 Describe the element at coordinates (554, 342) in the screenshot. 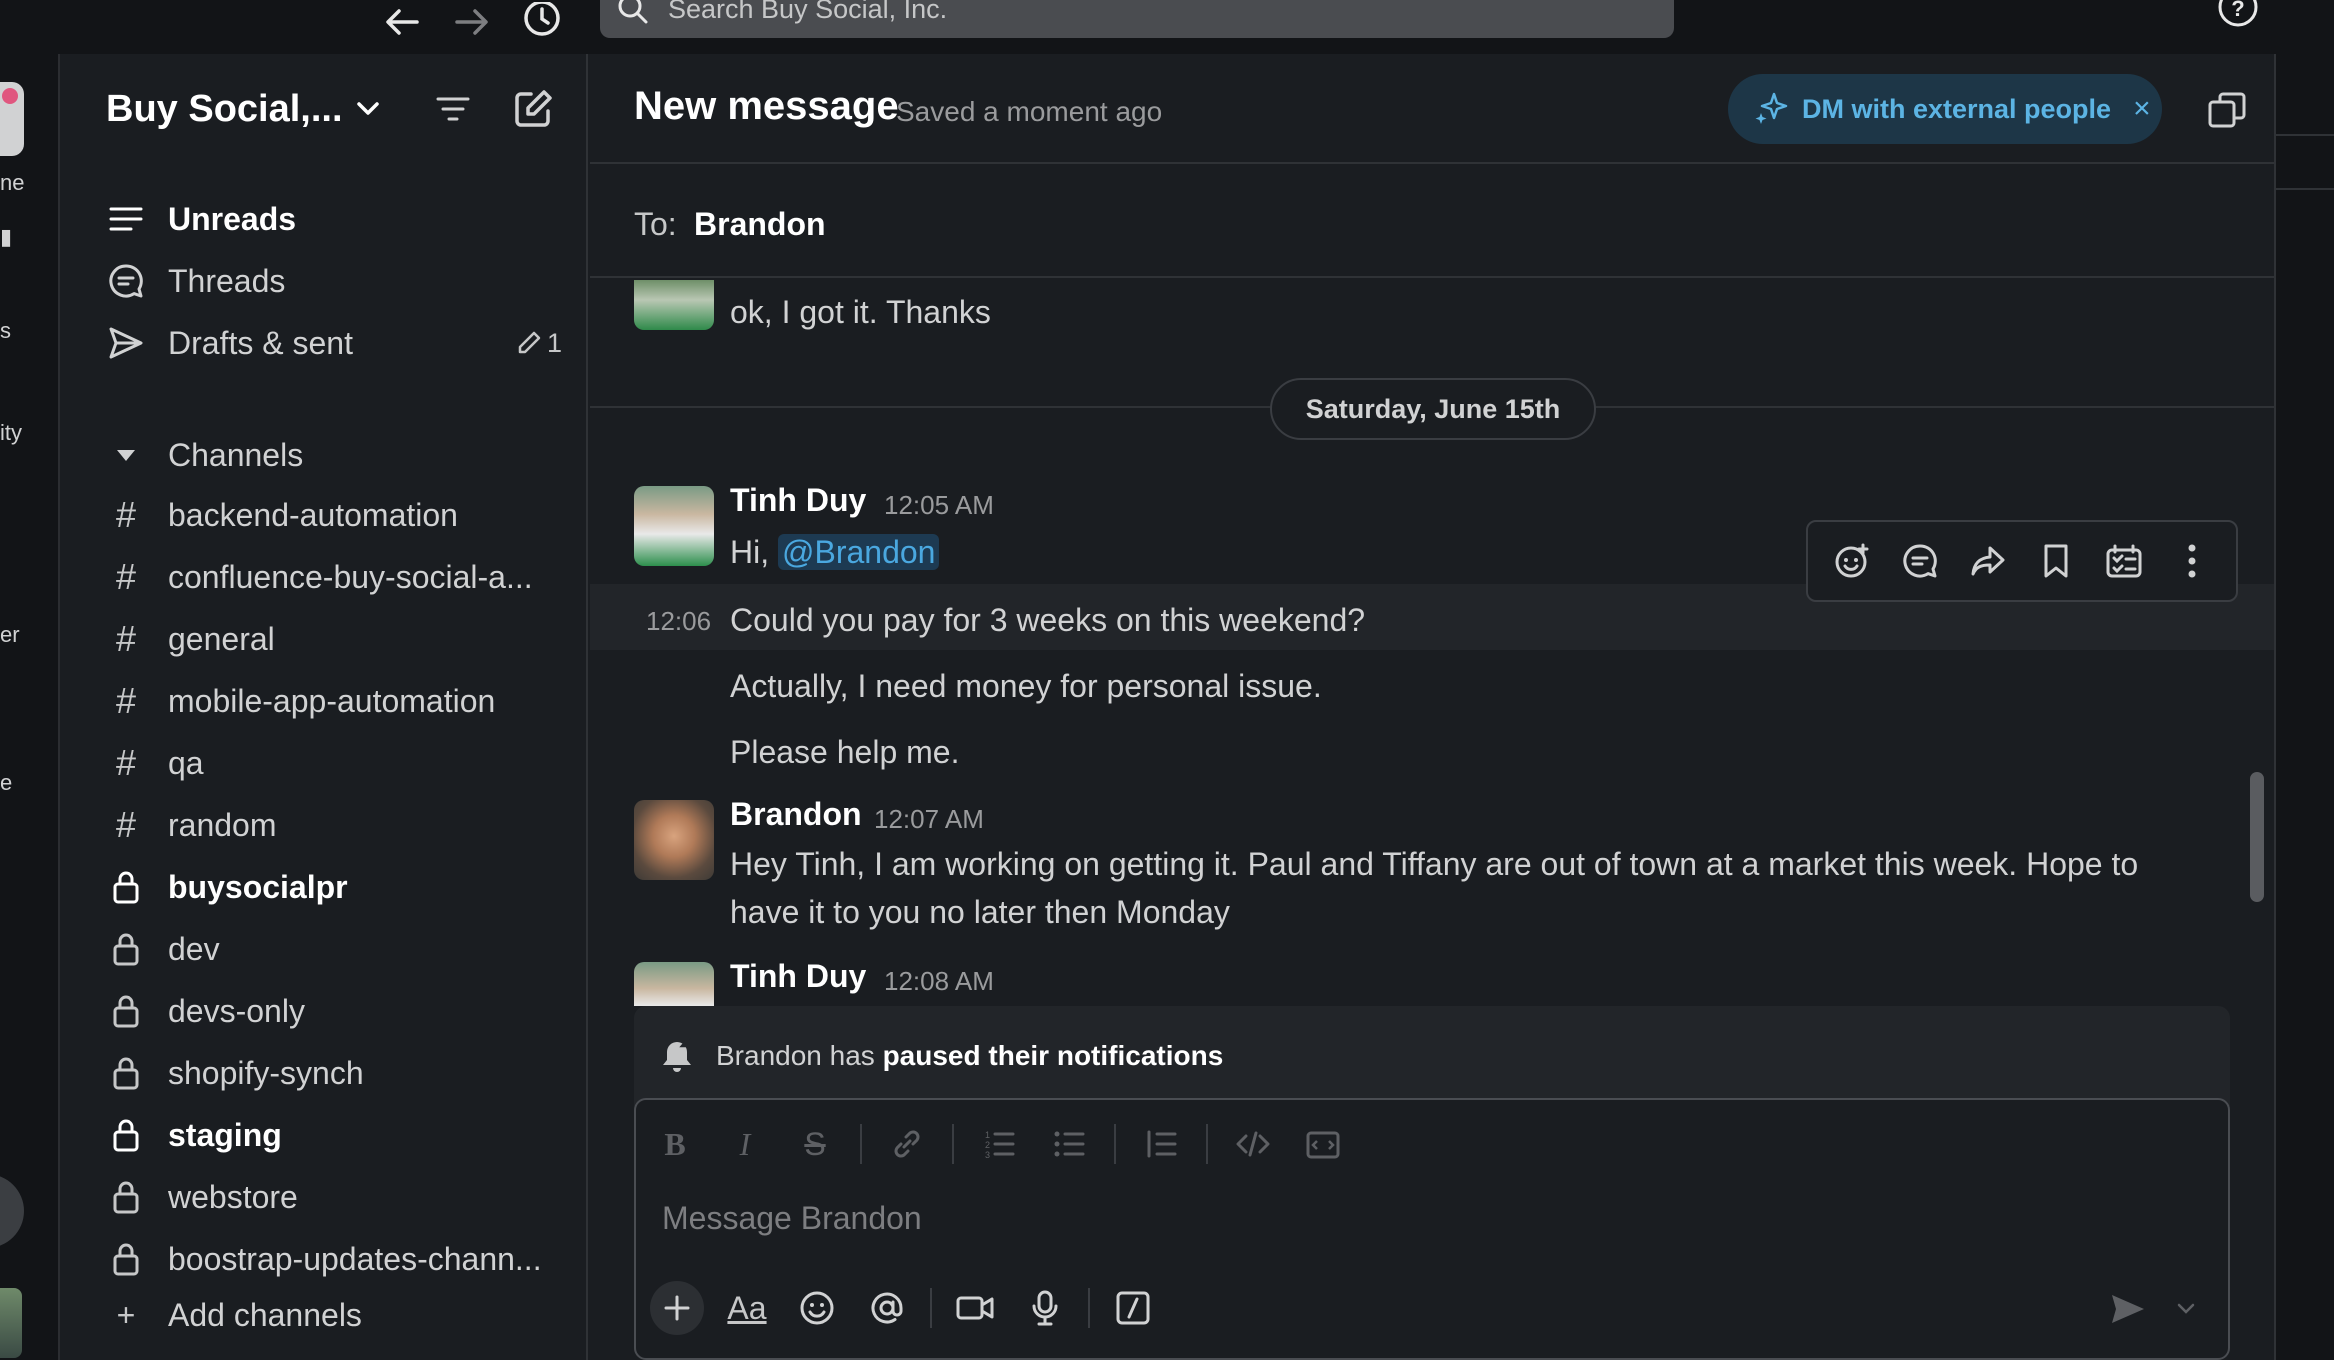

I see `drafts-count-value: 1` at that location.